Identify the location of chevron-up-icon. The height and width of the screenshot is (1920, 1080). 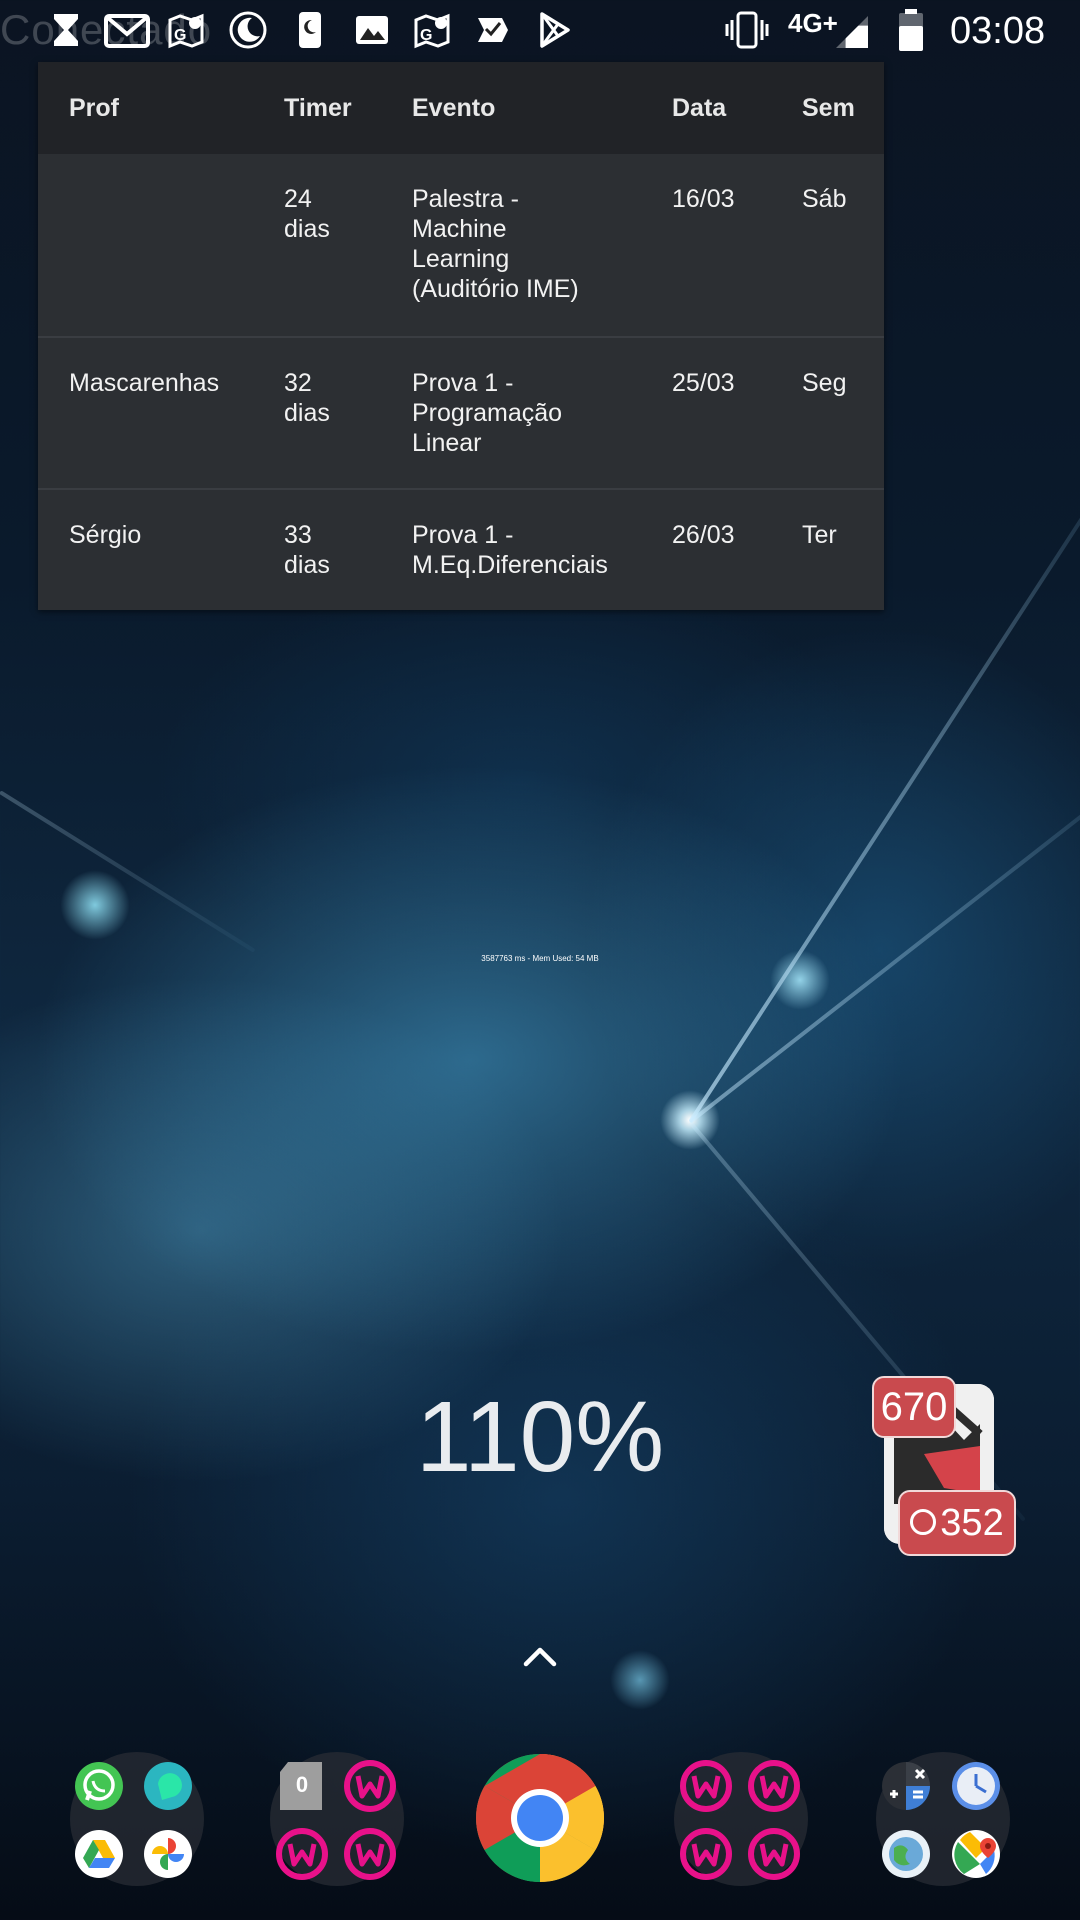
(540, 1656).